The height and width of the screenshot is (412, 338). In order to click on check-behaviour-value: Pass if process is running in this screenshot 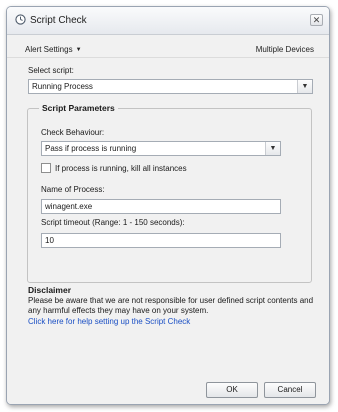, I will do `click(91, 148)`.